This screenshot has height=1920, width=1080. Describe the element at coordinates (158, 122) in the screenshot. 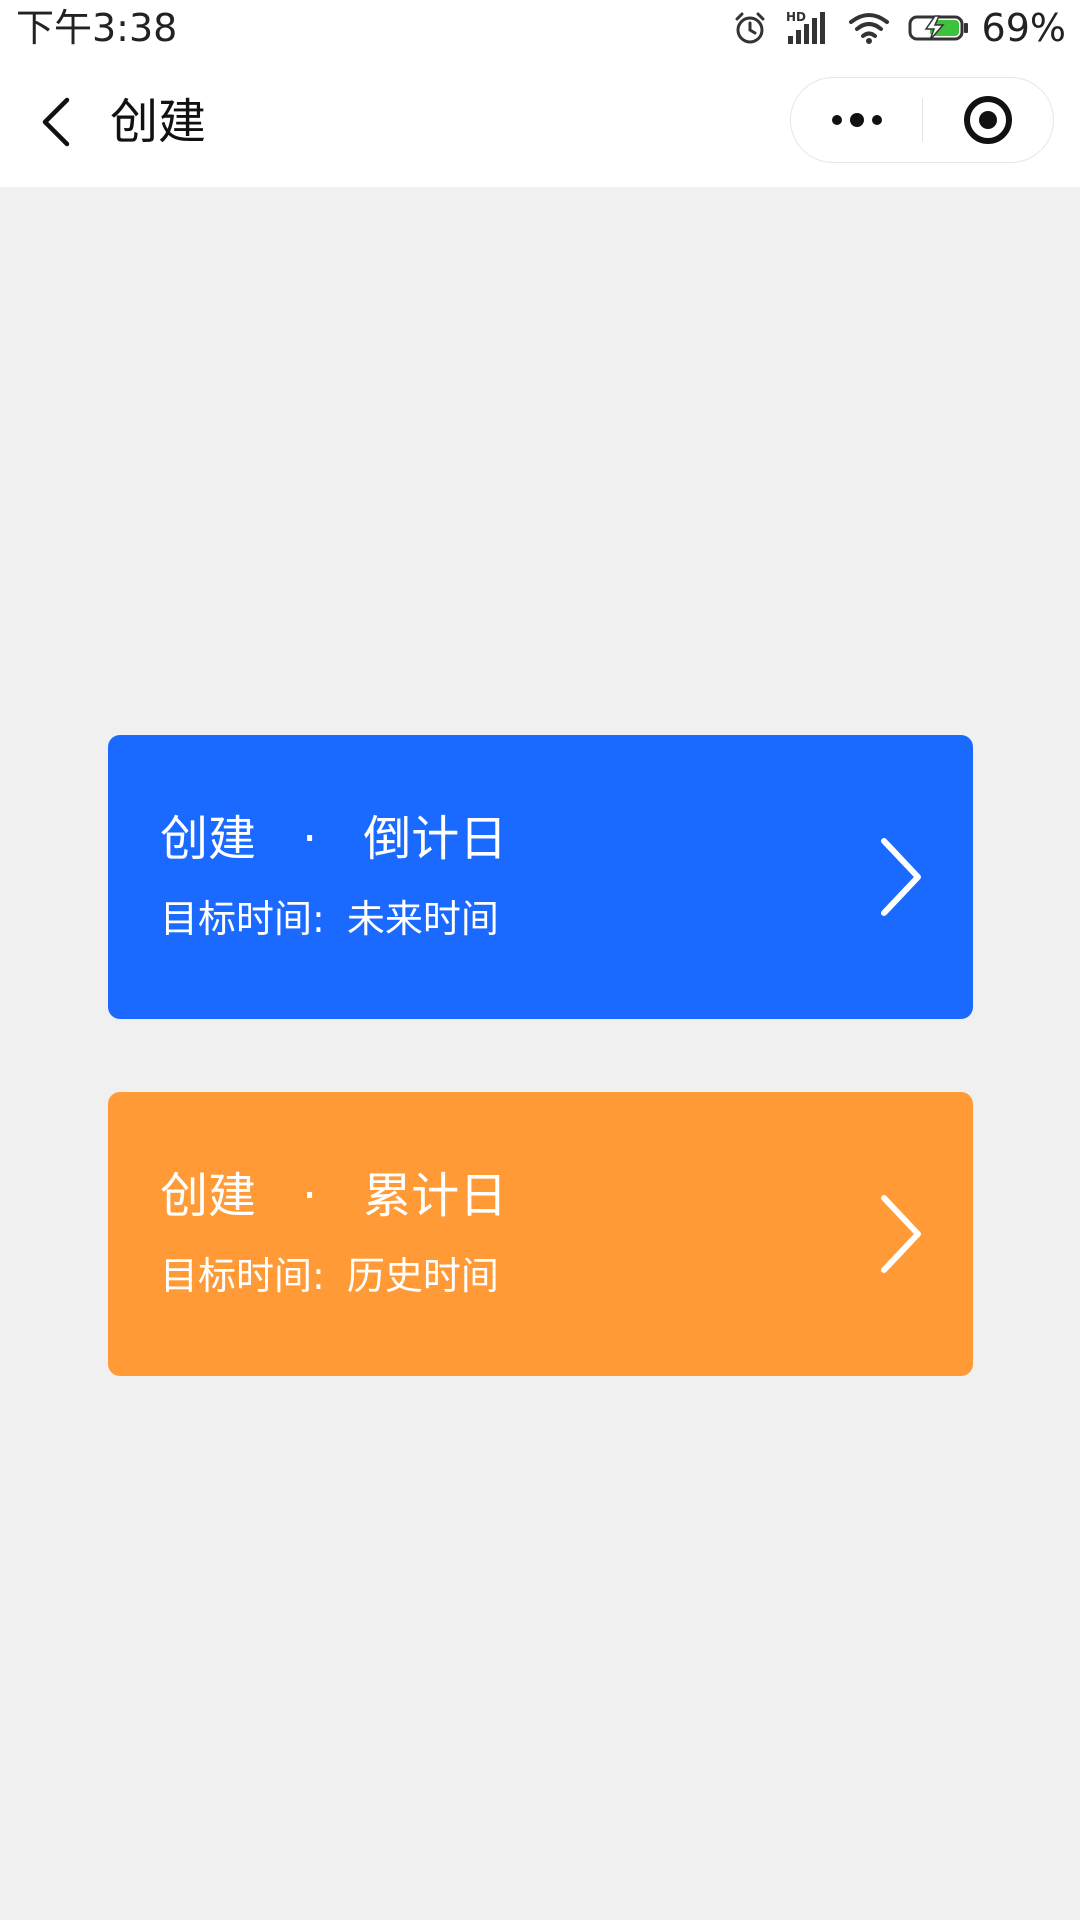

I see `page-title: 创建` at that location.